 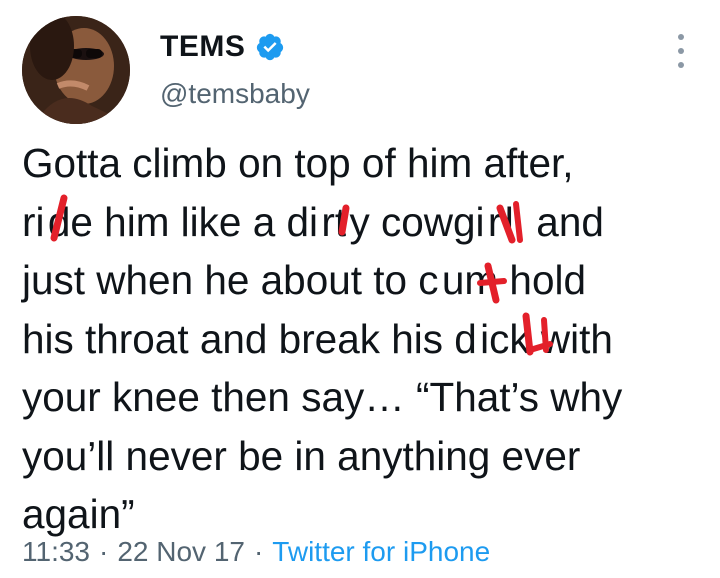 I want to click on display-name: TEMS, so click(x=202, y=47).